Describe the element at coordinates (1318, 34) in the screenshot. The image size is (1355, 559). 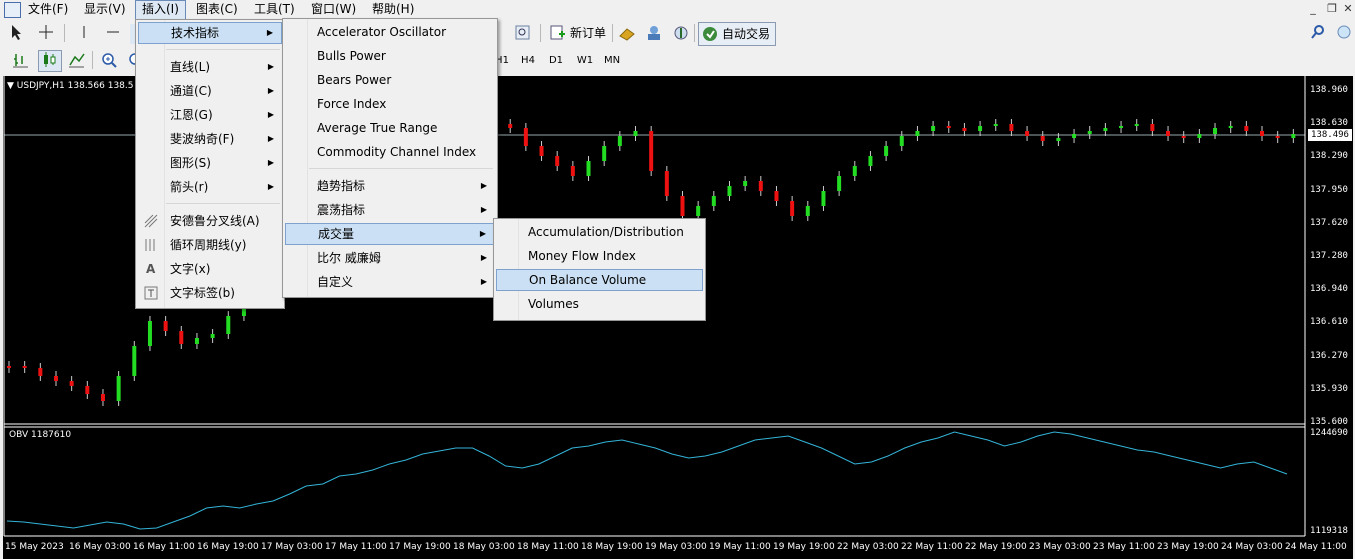
I see `search-icon` at that location.